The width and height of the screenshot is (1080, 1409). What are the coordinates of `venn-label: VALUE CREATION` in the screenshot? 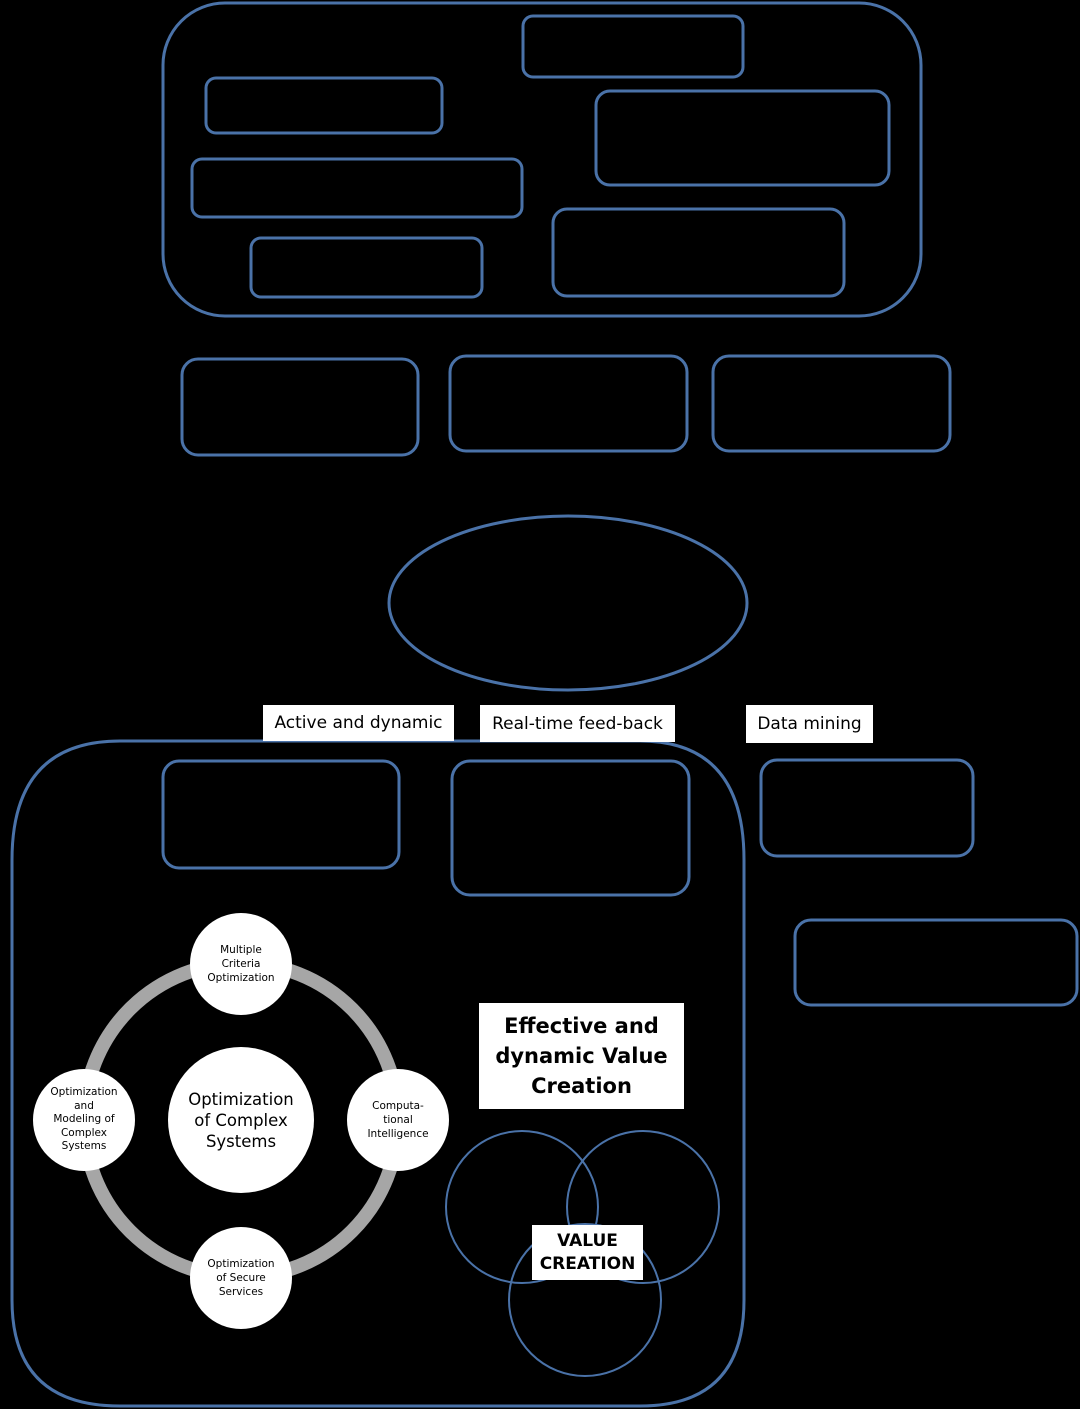 It's located at (587, 1252).